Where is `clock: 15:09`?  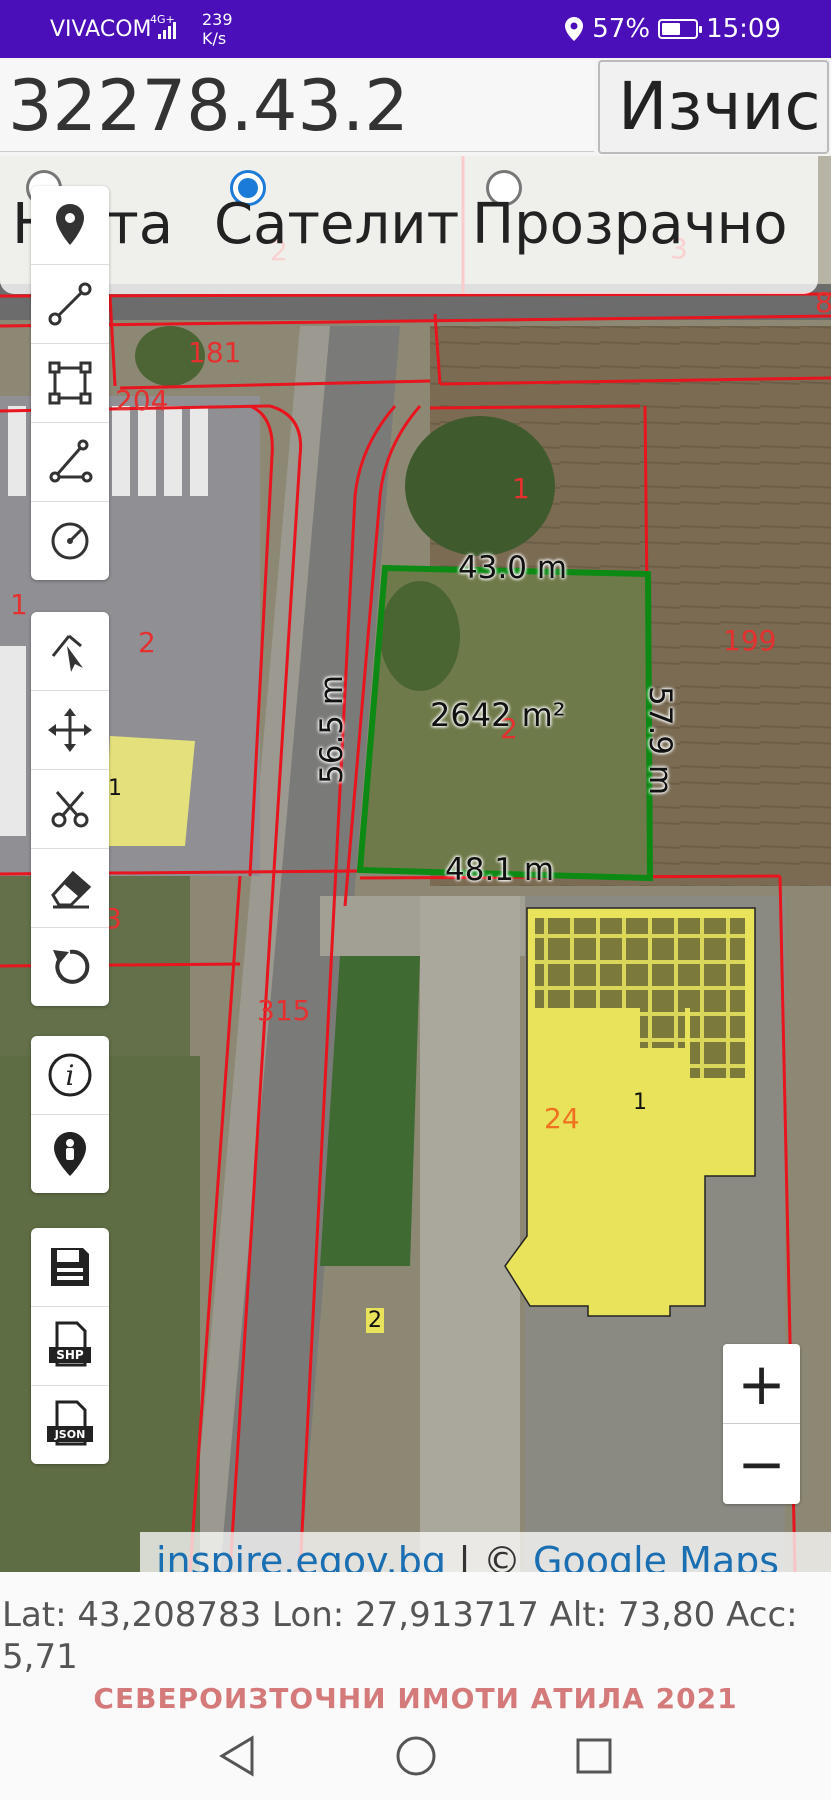
clock: 15:09 is located at coordinates (743, 29).